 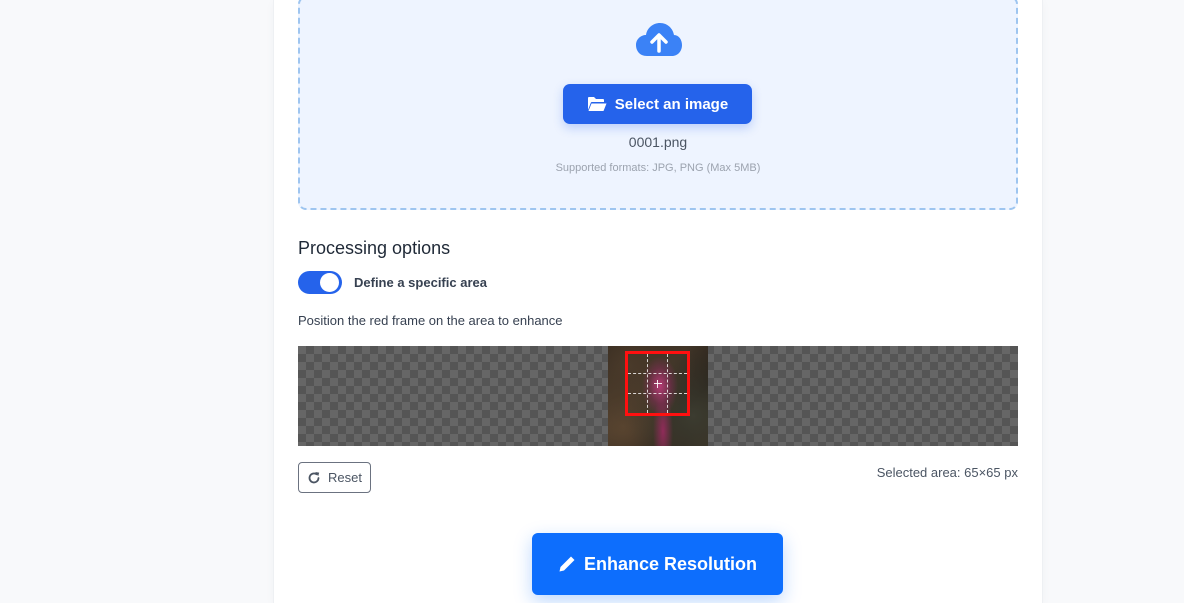 I want to click on selected-area-readout: Selected area: 65×65 px, so click(x=947, y=472).